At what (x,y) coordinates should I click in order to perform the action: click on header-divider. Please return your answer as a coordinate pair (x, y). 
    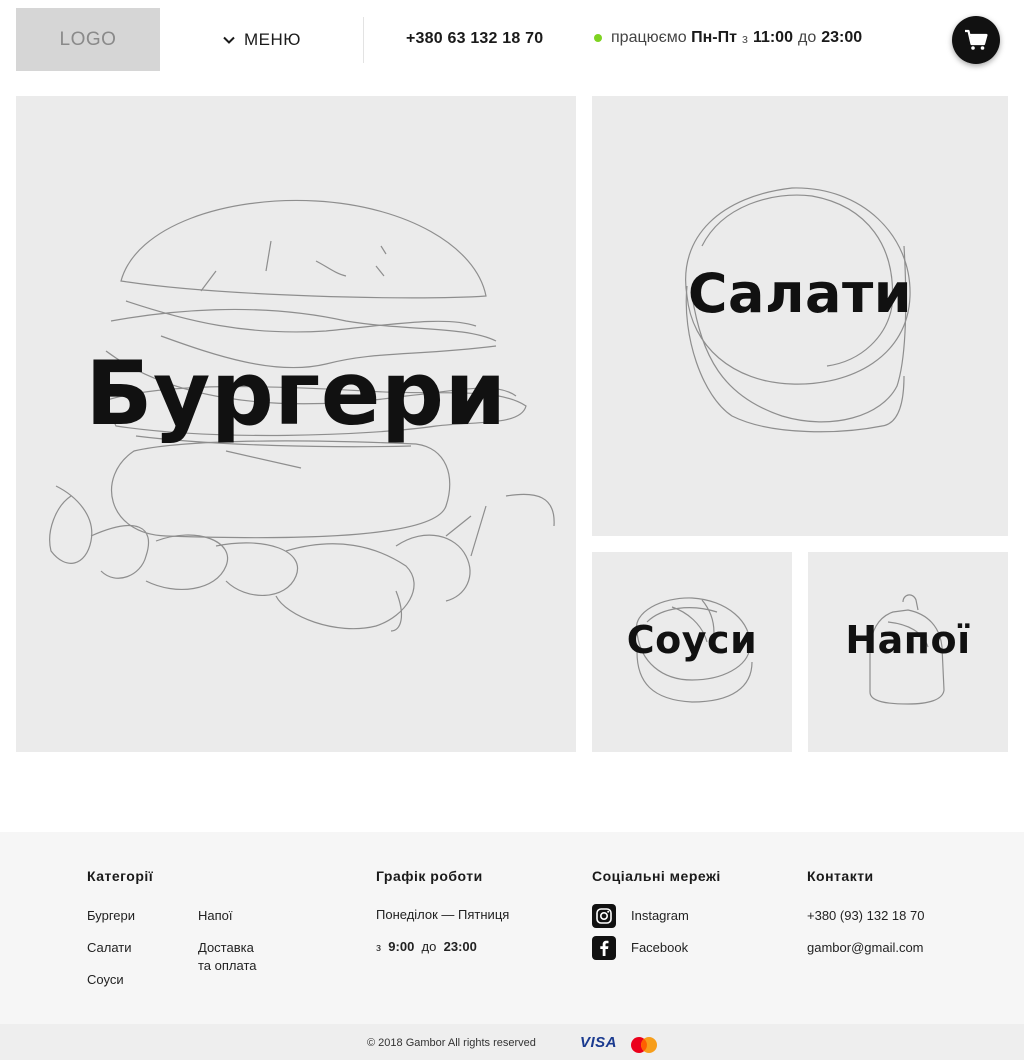
    Looking at the image, I should click on (363, 40).